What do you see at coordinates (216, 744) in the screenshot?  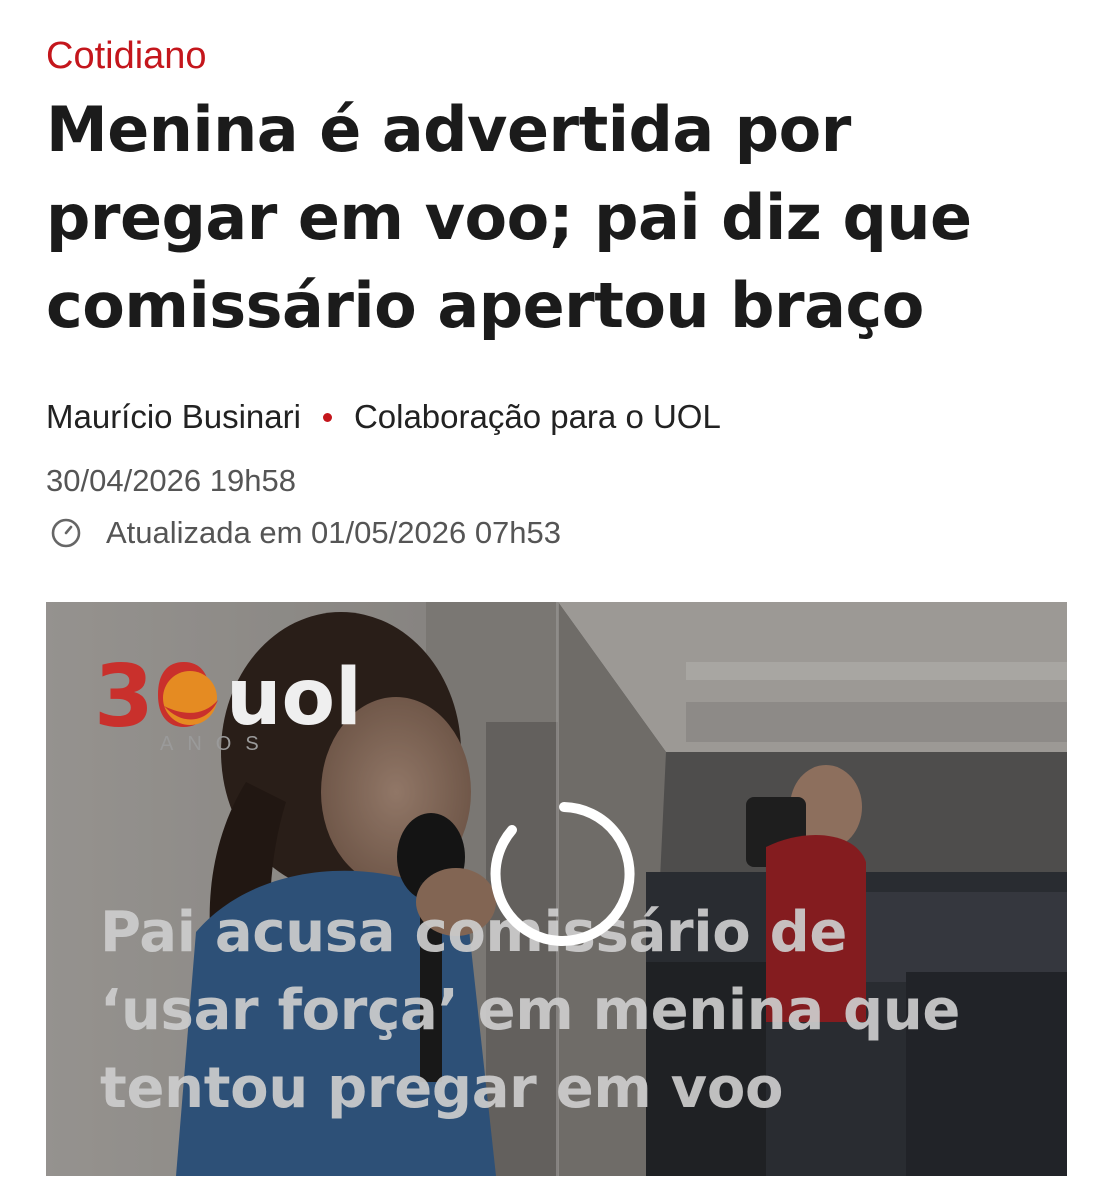 I see `logo-caption: ANOS` at bounding box center [216, 744].